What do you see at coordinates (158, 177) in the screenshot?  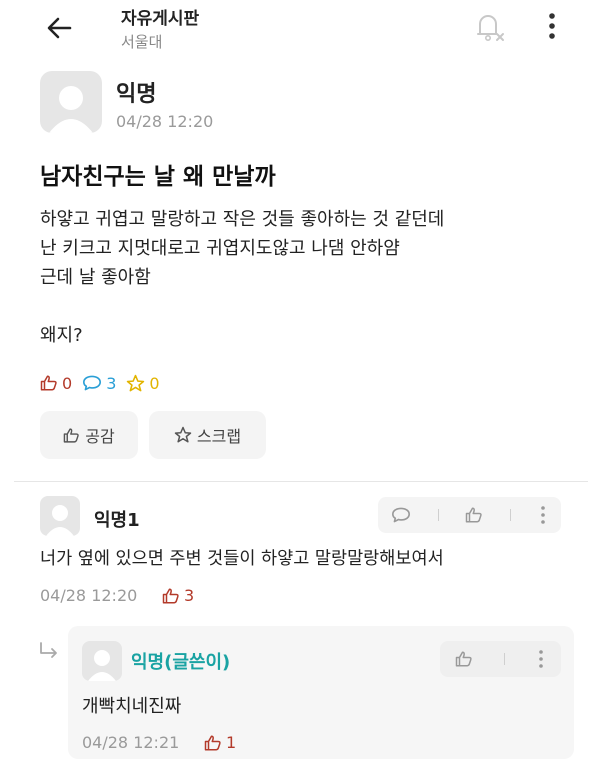 I see `post-title: 남자친구는 날 왜 만날까` at bounding box center [158, 177].